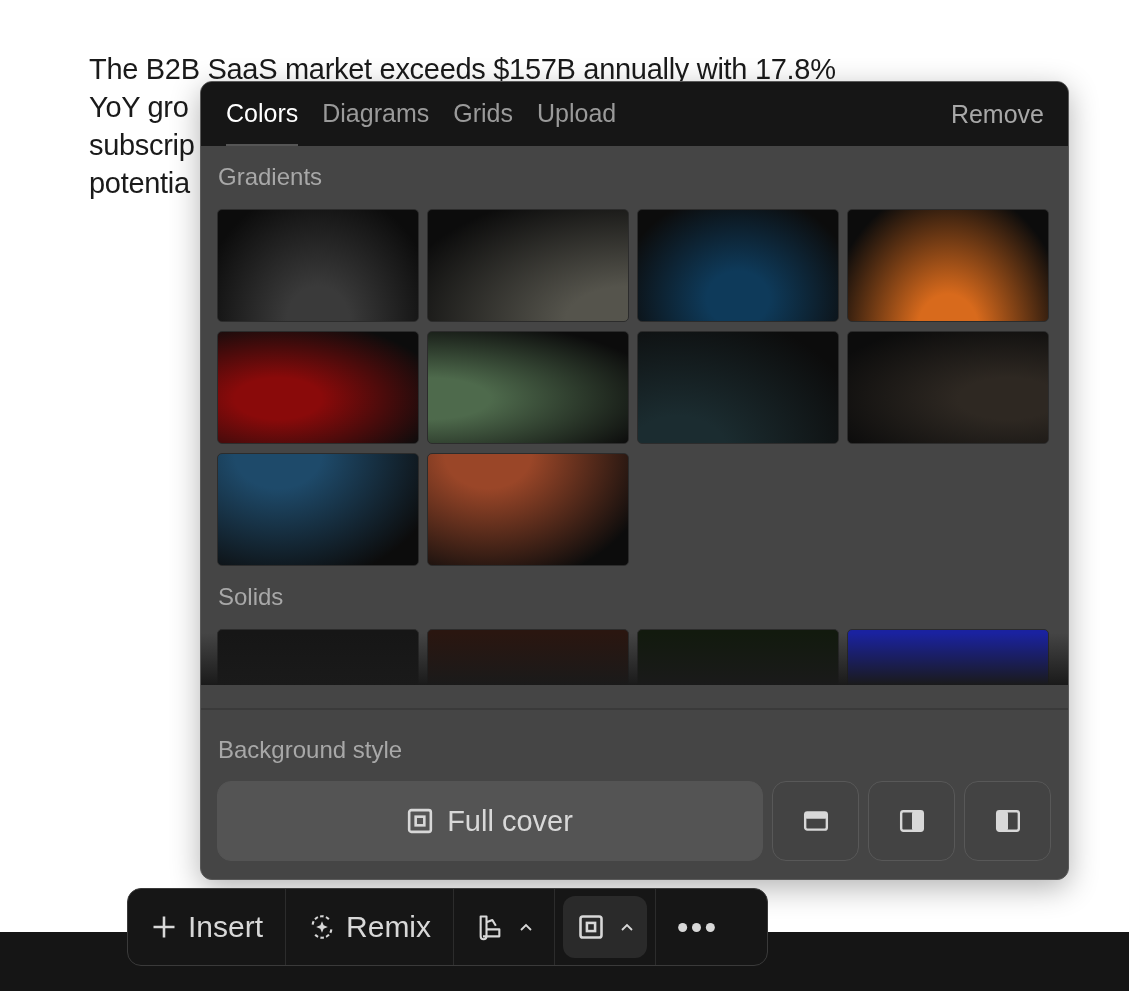 The height and width of the screenshot is (991, 1129). I want to click on full-cover-button: Full cover, so click(490, 821).